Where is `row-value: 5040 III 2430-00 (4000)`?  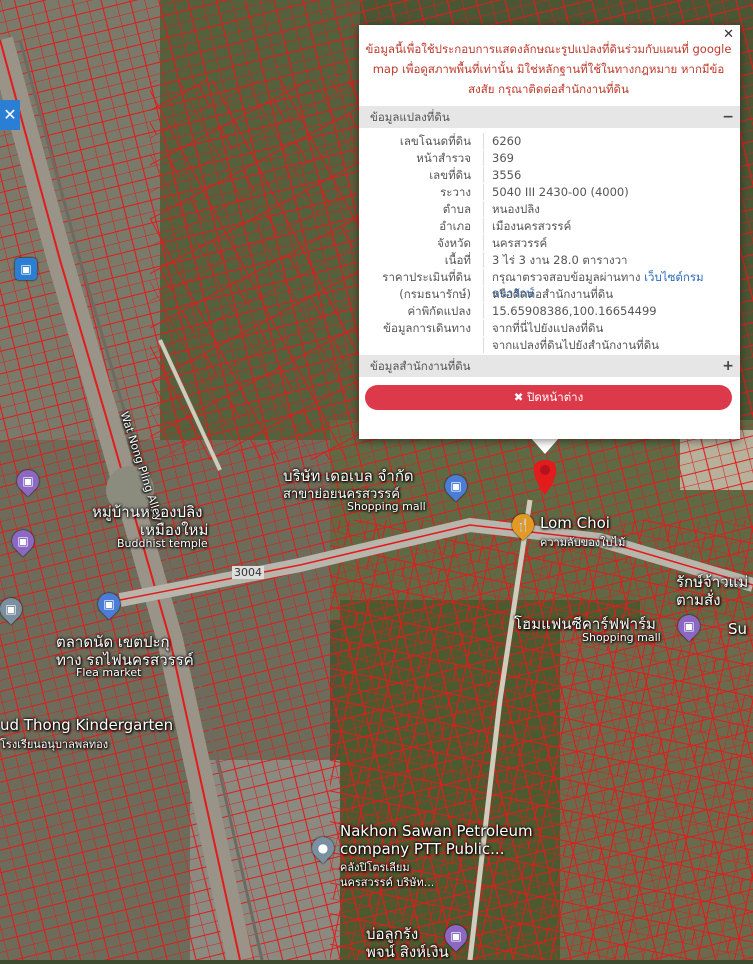
row-value: 5040 III 2430-00 (4000) is located at coordinates (560, 192).